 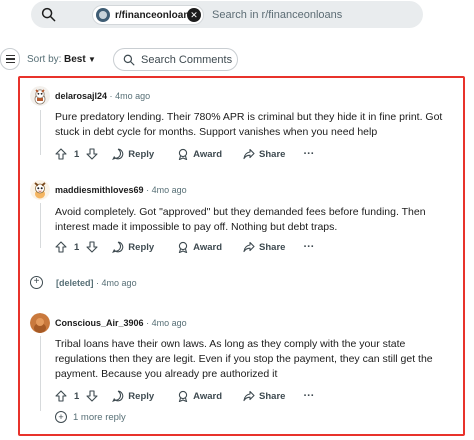 I want to click on comment-meta: maddiesmithloves69 · 4mo ago, so click(x=121, y=190).